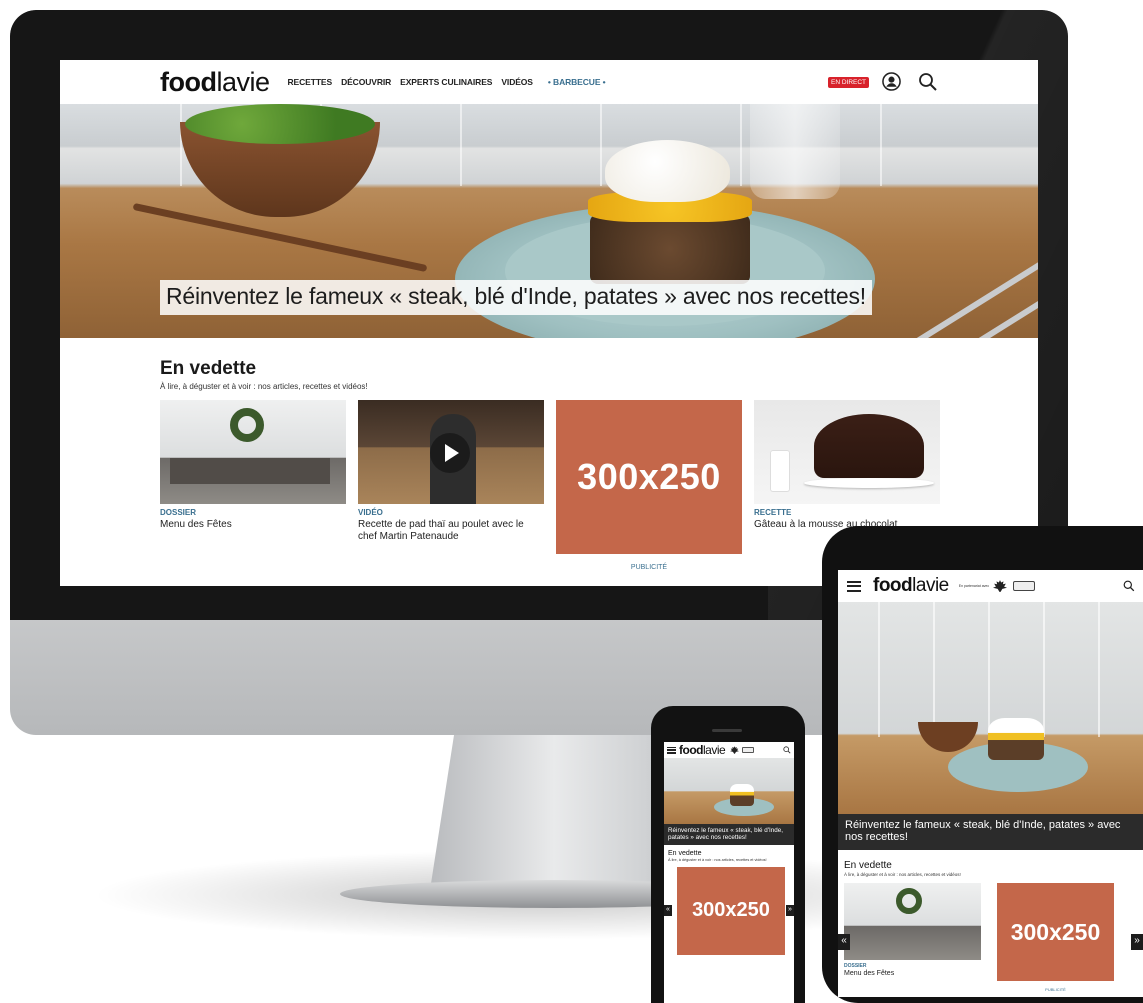  I want to click on phone-header: foodlavie, so click(729, 750).